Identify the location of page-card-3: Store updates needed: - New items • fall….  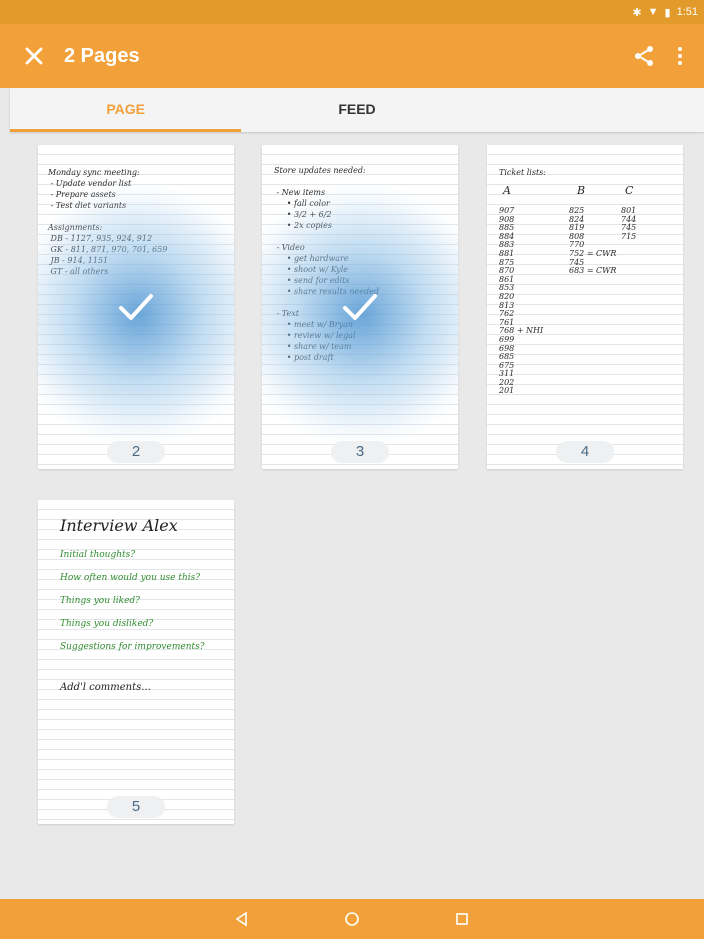
(360, 307).